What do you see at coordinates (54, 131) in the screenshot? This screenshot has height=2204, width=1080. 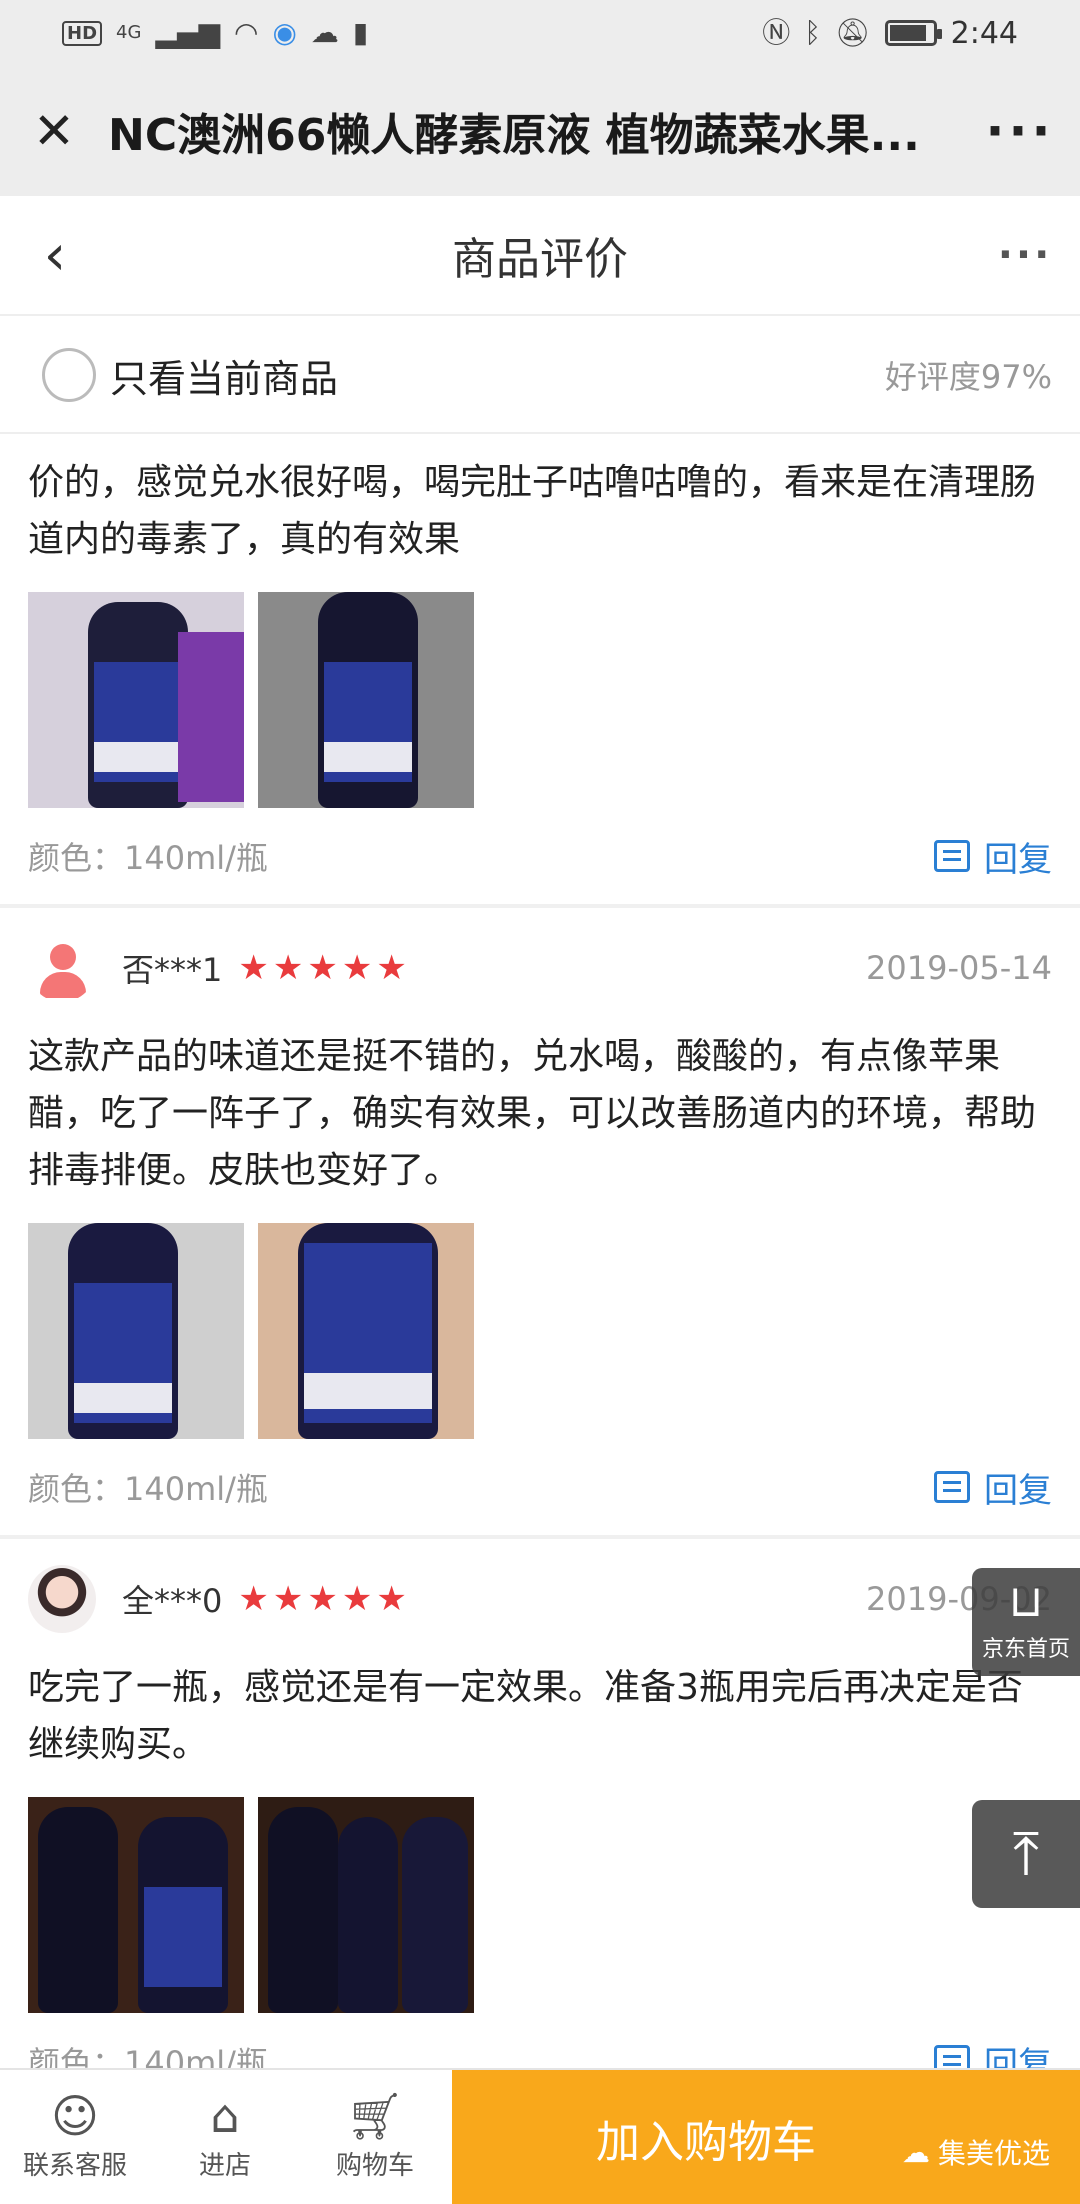 I see `close-icon: ✕` at bounding box center [54, 131].